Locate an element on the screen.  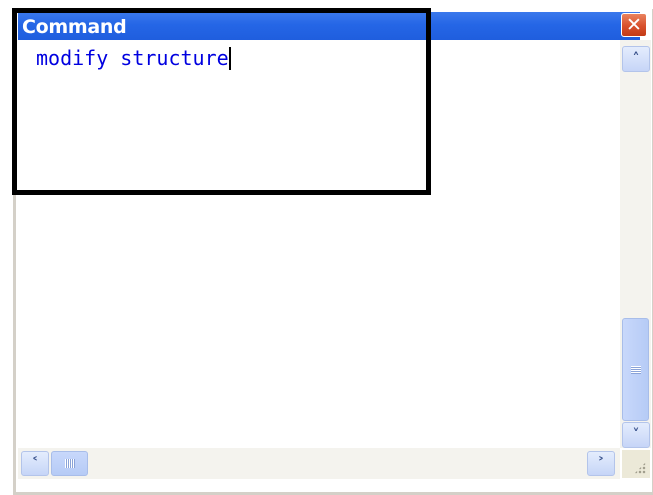
close-icon: ✕ is located at coordinates (634, 24).